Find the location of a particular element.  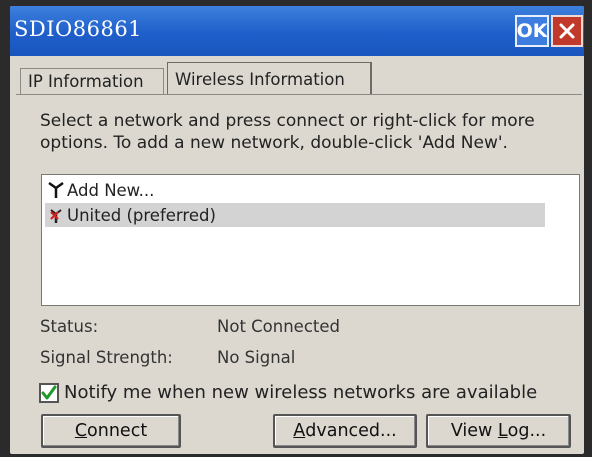

list-item-united: United (preferred) is located at coordinates (295, 215).